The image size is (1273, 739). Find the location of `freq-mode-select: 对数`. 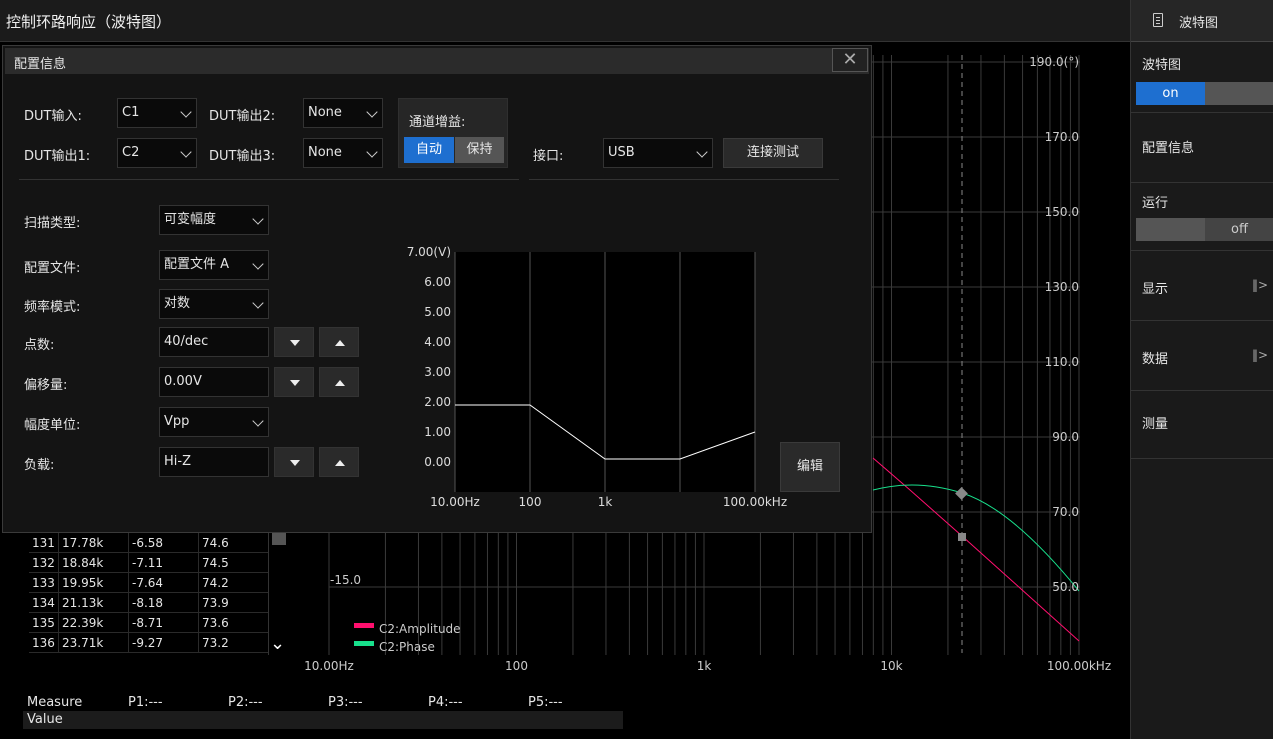

freq-mode-select: 对数 is located at coordinates (214, 304).